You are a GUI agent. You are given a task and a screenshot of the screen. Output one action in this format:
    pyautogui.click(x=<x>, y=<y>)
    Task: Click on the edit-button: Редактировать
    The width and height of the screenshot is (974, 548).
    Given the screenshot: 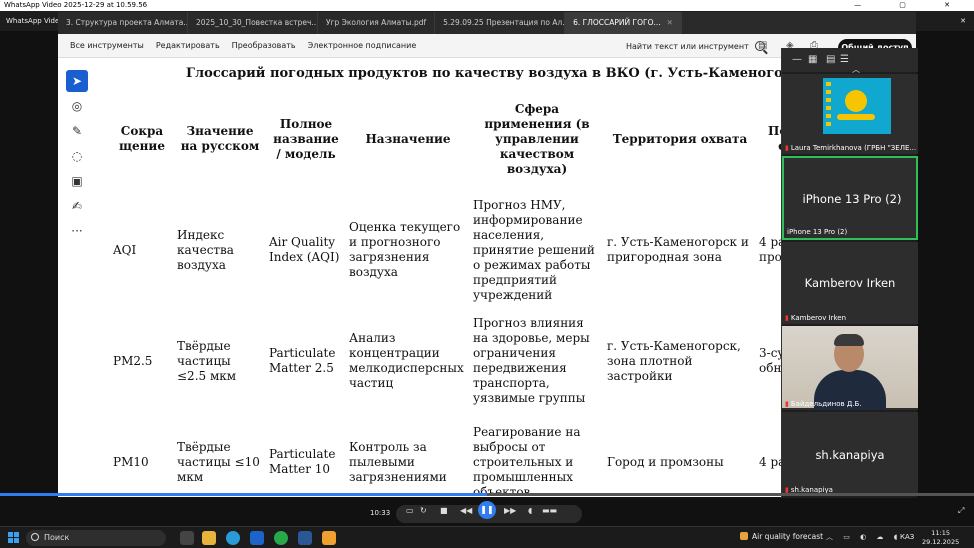 What is the action you would take?
    pyautogui.click(x=188, y=45)
    